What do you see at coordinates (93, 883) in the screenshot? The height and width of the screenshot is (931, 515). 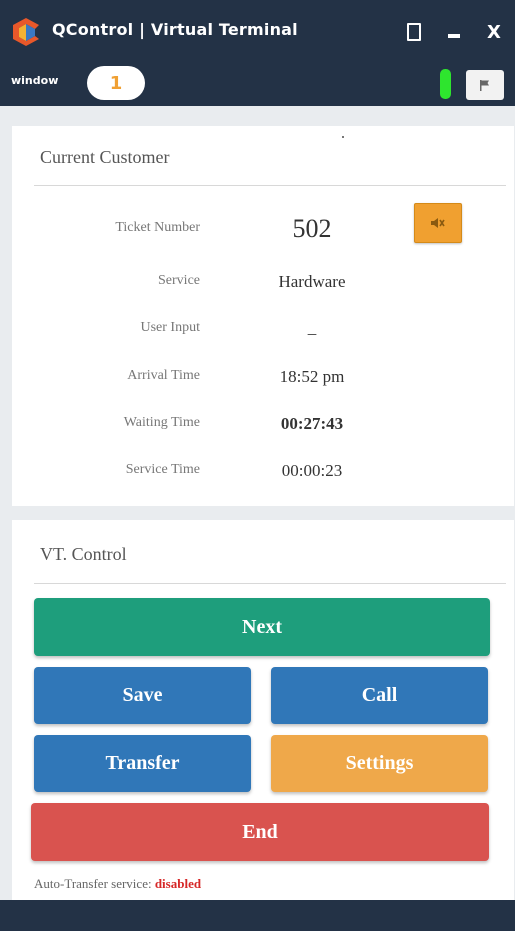 I see `auto-transfer-label: Auto-Transfer service:` at bounding box center [93, 883].